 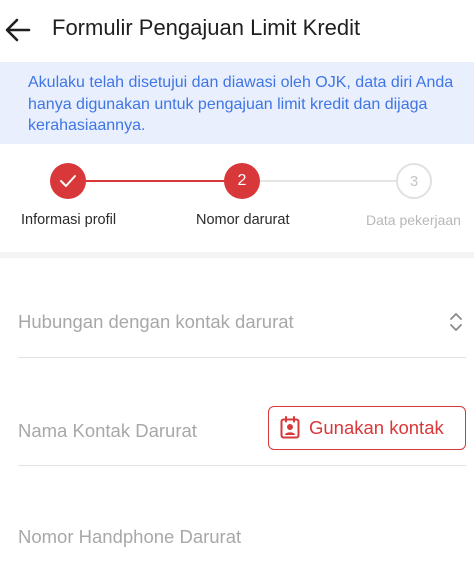 I want to click on section-divider, so click(x=237, y=255).